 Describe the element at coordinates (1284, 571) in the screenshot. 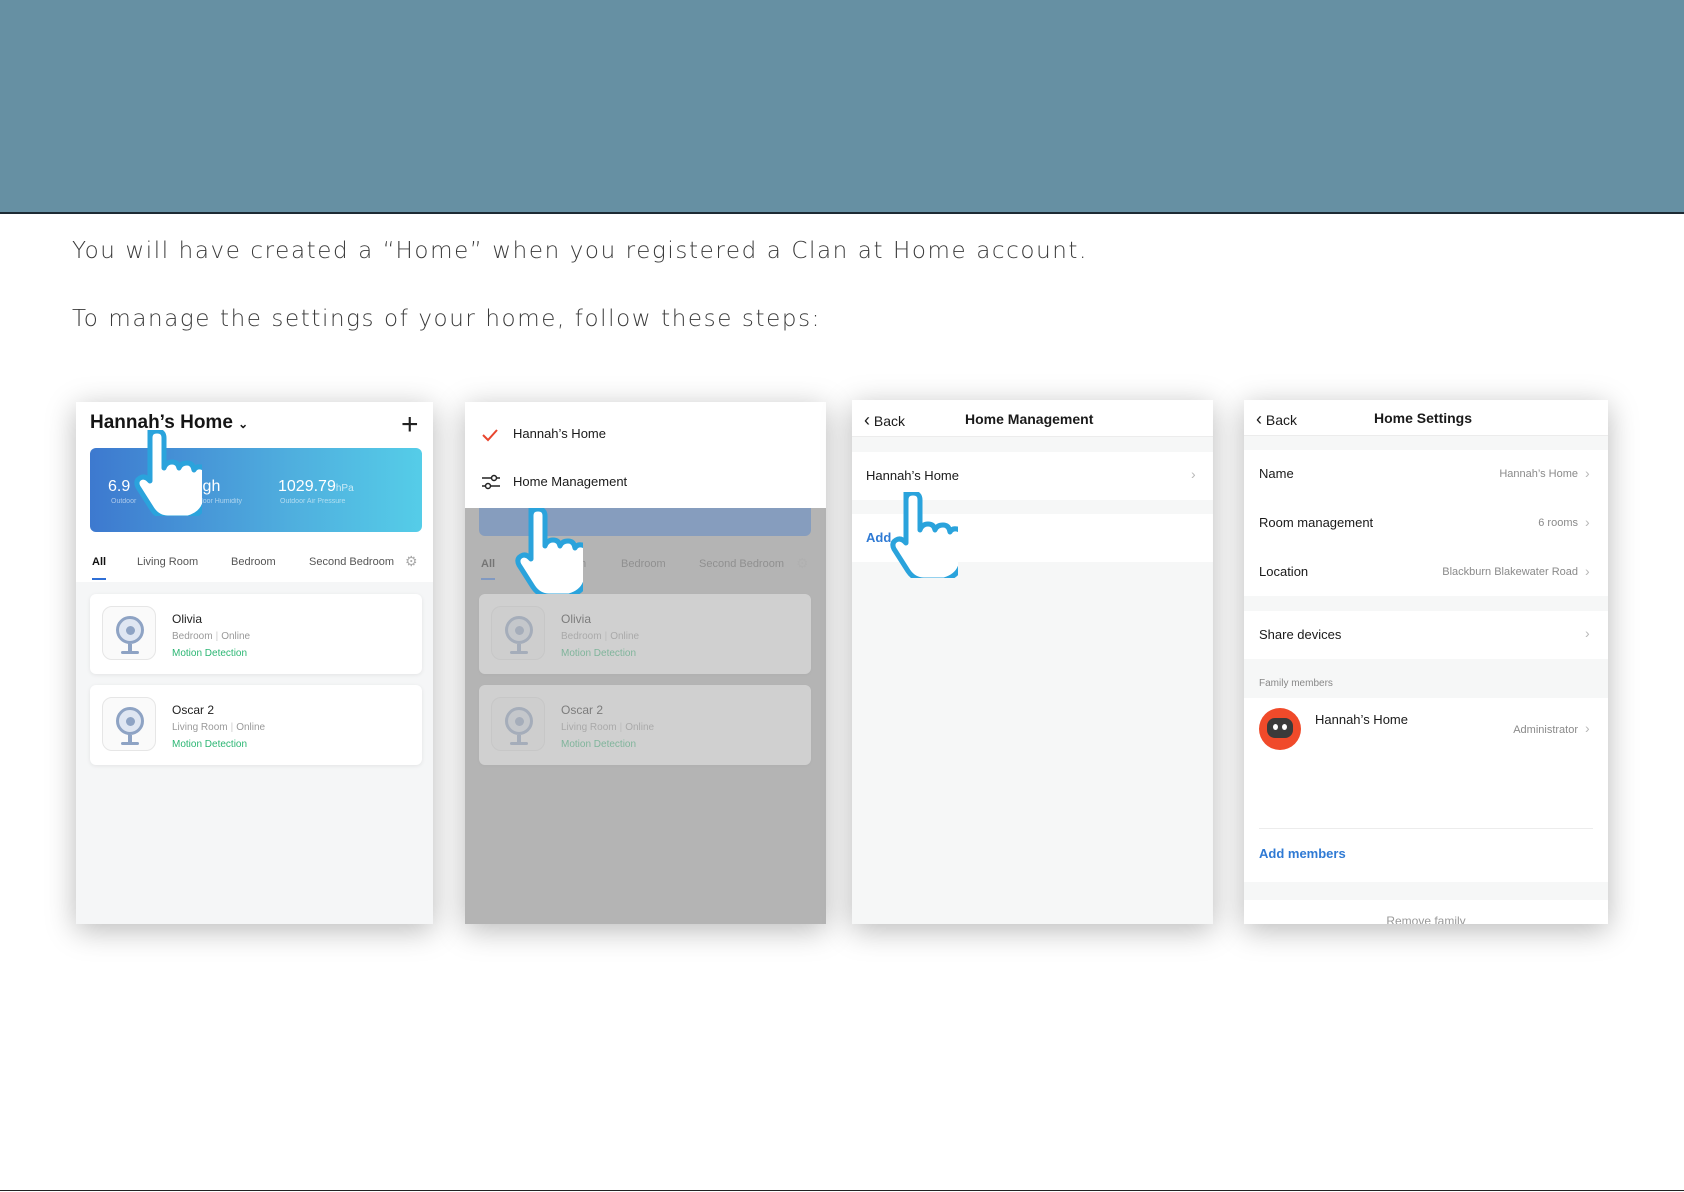

I see `row-label: Location` at that location.